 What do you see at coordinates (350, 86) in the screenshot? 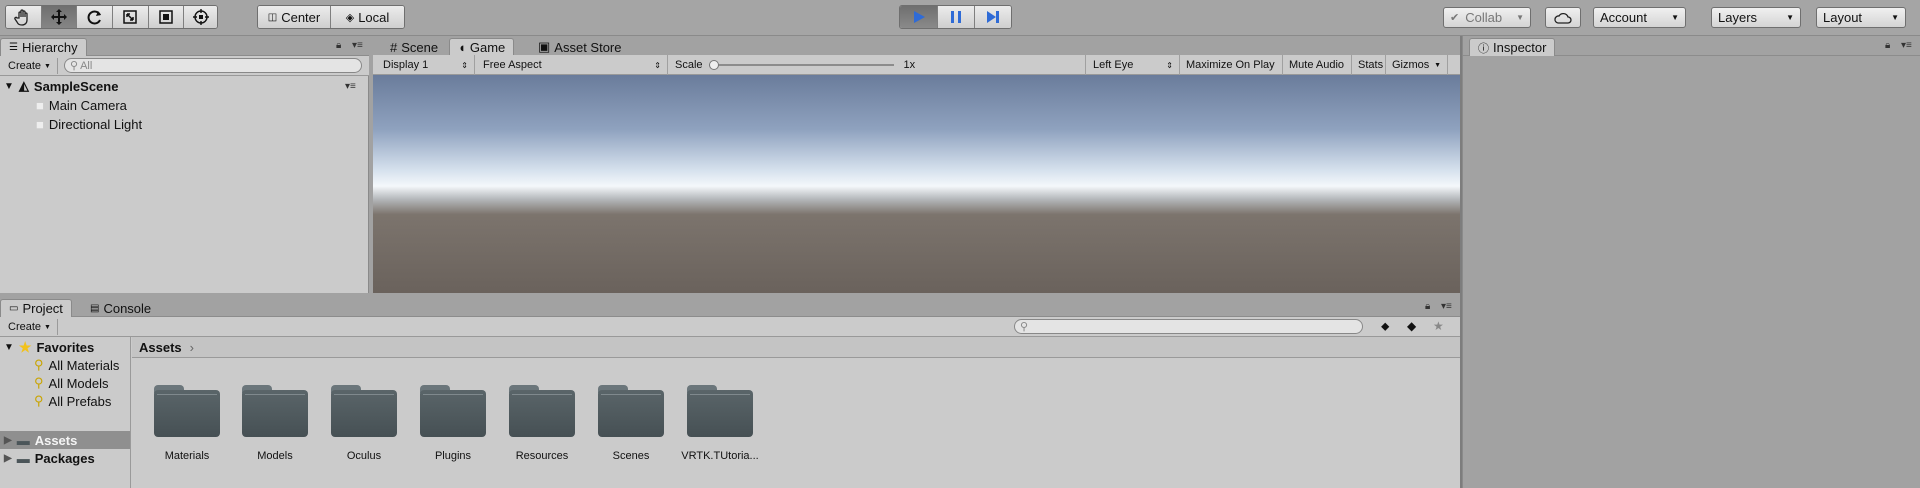
I see `scene-menu-icon: ▾≡` at bounding box center [350, 86].